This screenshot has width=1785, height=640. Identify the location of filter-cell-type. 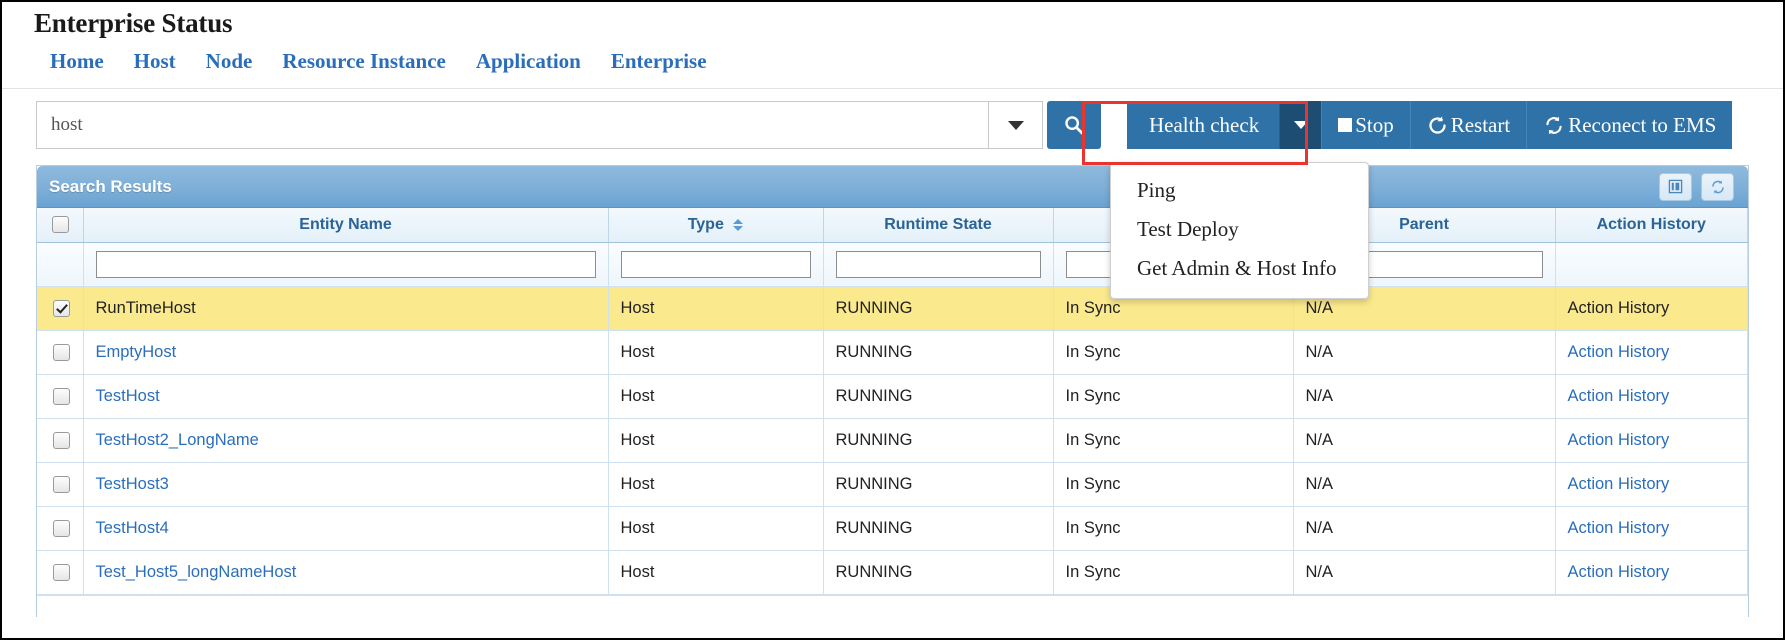
(716, 264).